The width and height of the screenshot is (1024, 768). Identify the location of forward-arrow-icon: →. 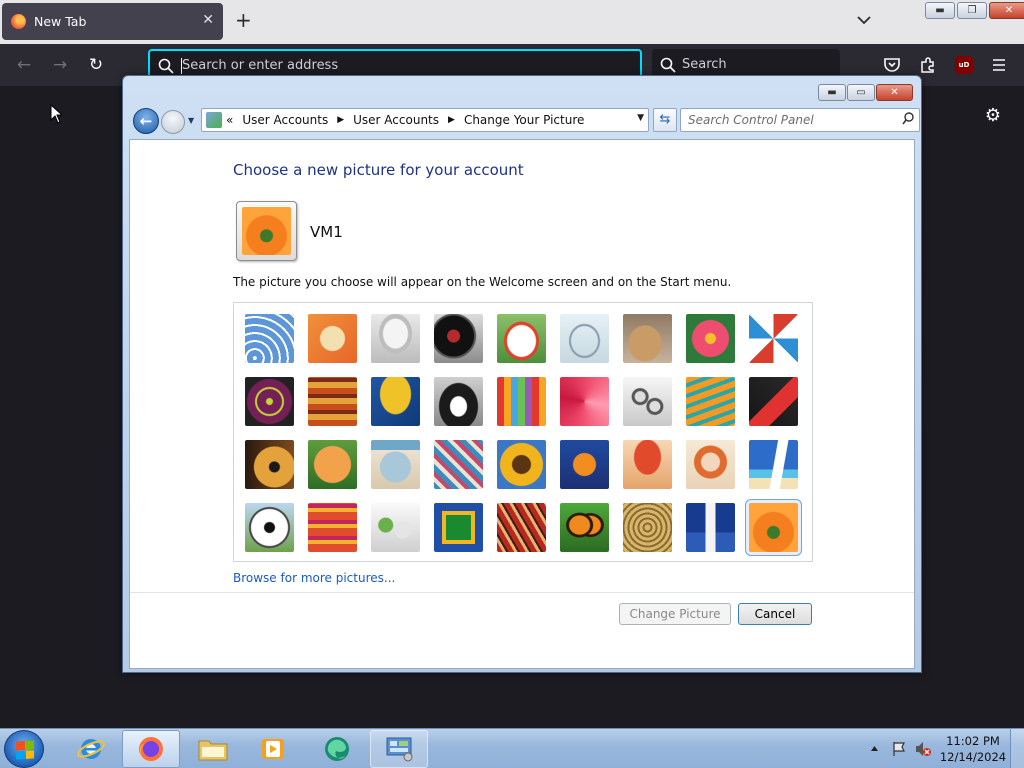
(60, 65).